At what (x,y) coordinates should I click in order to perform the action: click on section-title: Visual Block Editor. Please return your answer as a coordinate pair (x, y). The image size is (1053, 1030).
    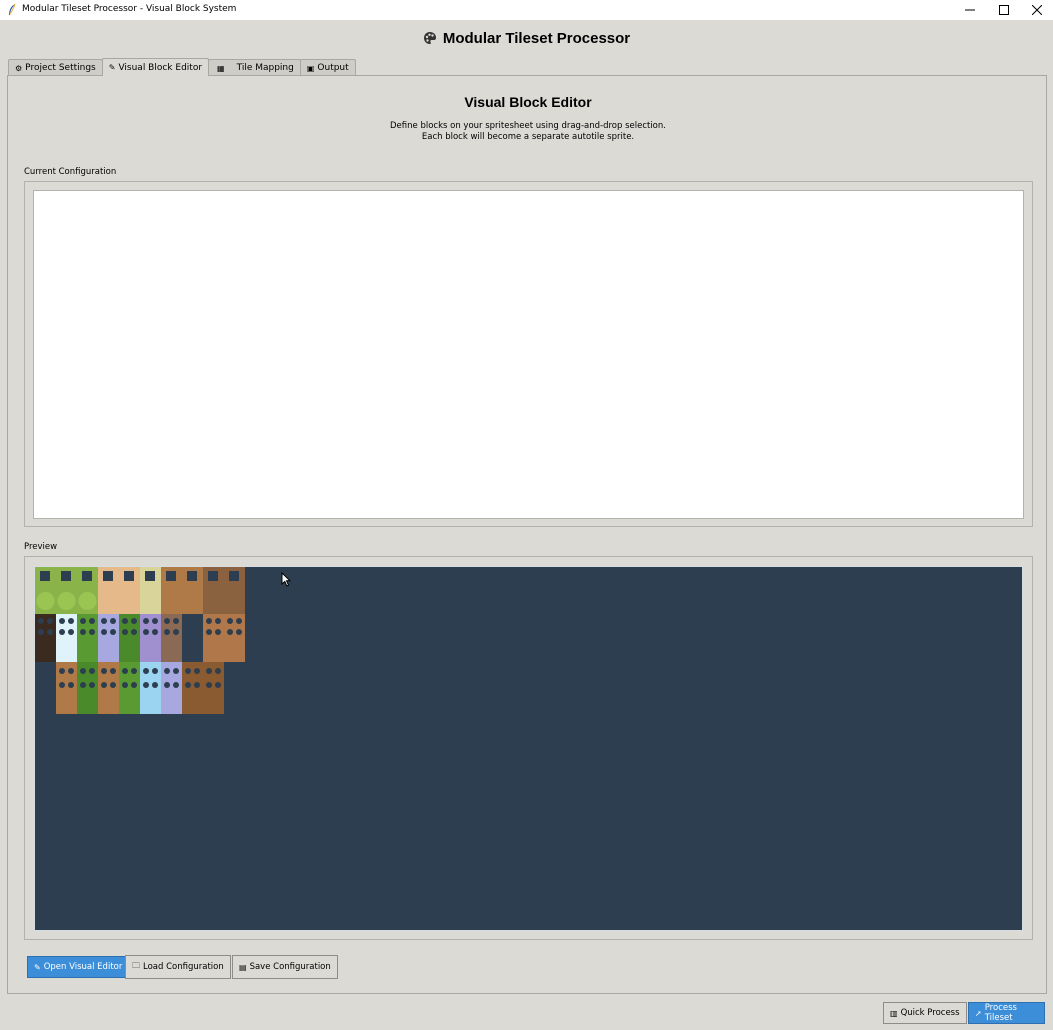
    Looking at the image, I should click on (528, 102).